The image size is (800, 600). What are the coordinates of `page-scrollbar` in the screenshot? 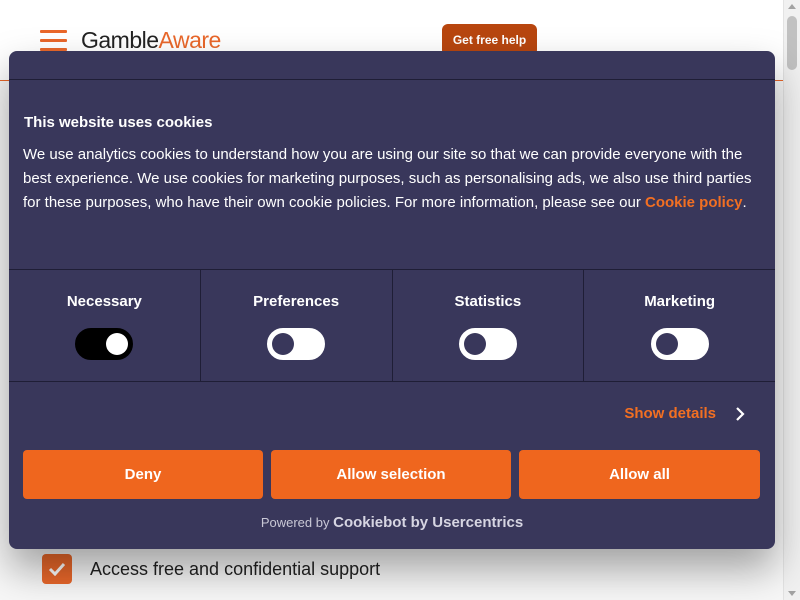 It's located at (791, 300).